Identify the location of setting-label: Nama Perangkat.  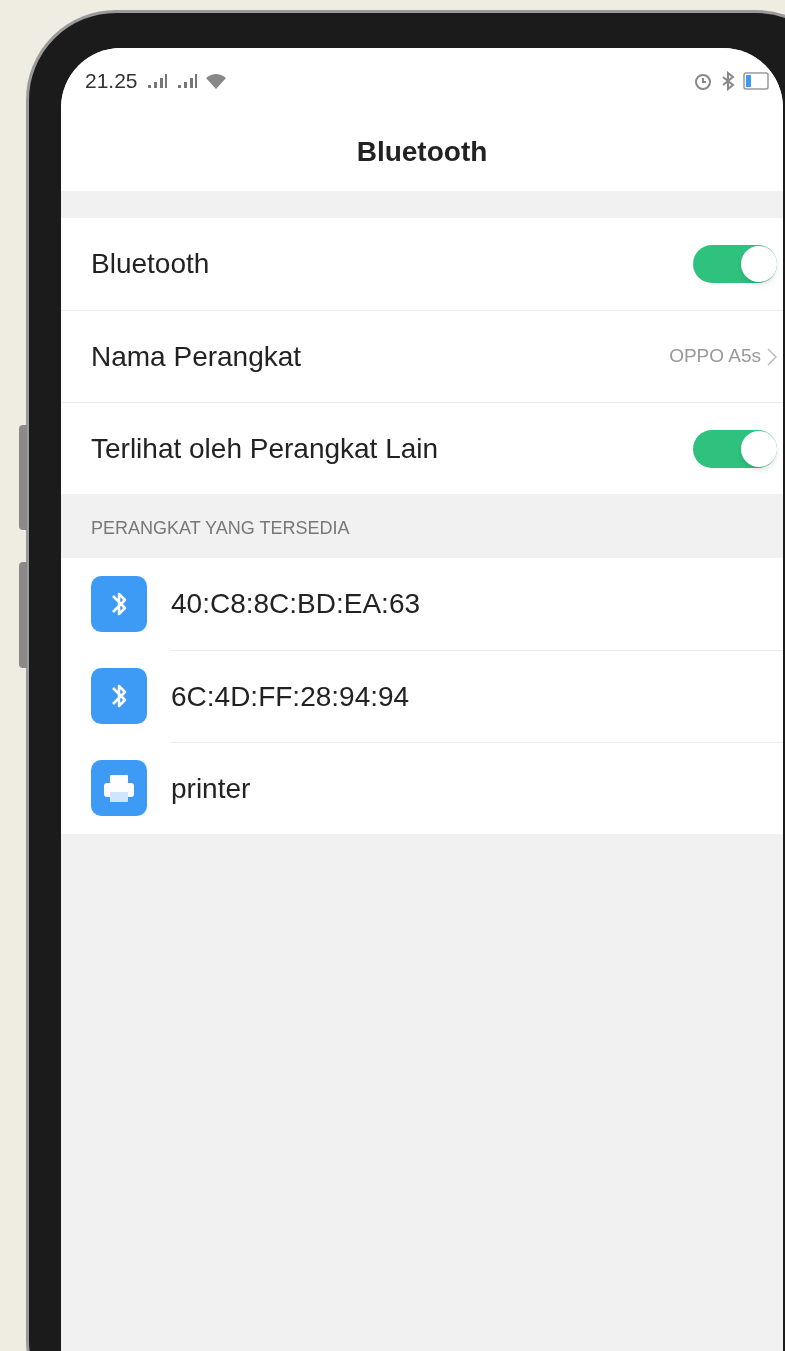
(196, 356).